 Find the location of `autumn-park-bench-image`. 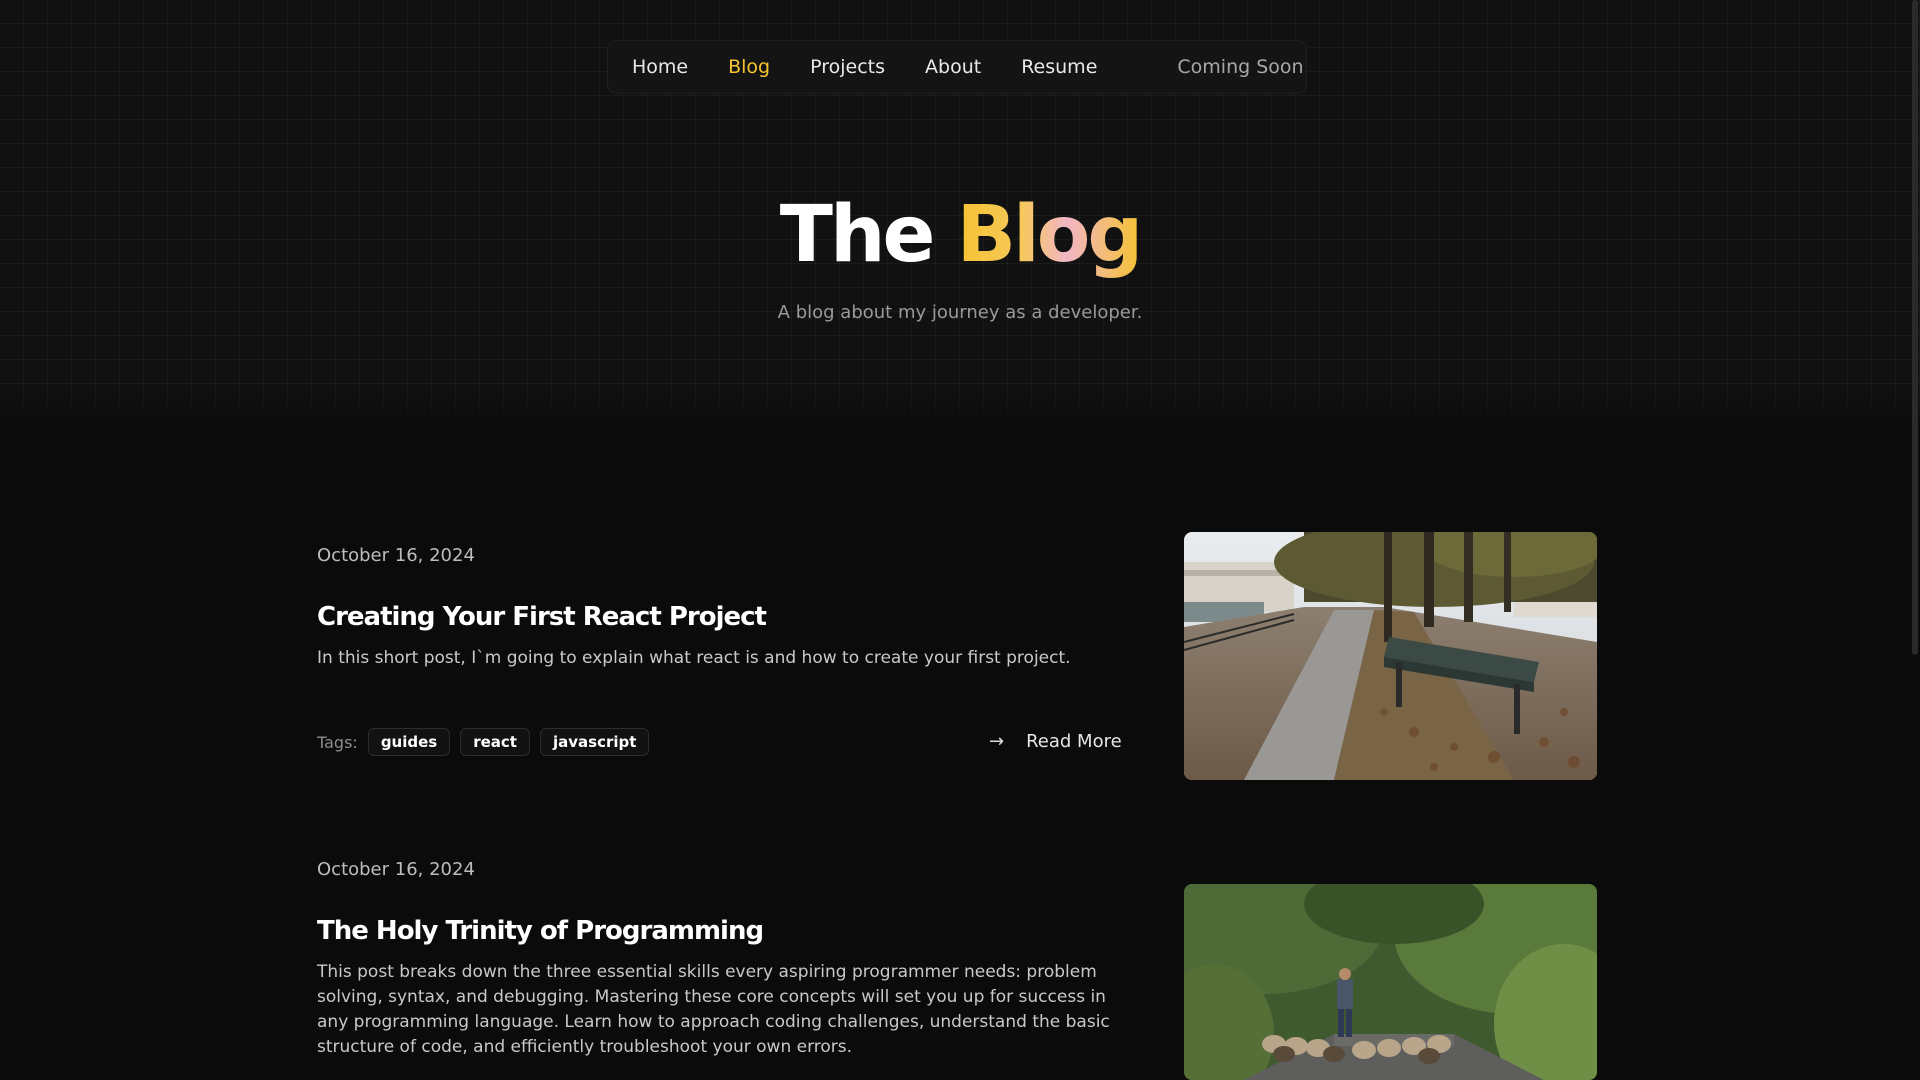

autumn-park-bench-image is located at coordinates (1390, 656).